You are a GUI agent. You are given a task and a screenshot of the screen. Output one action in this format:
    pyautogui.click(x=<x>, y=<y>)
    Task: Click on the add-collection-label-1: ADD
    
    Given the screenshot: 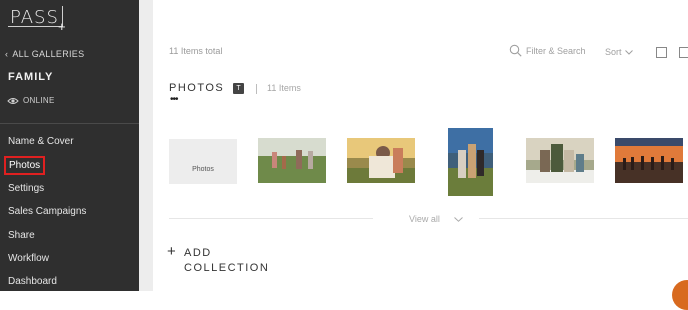 What is the action you would take?
    pyautogui.click(x=198, y=253)
    